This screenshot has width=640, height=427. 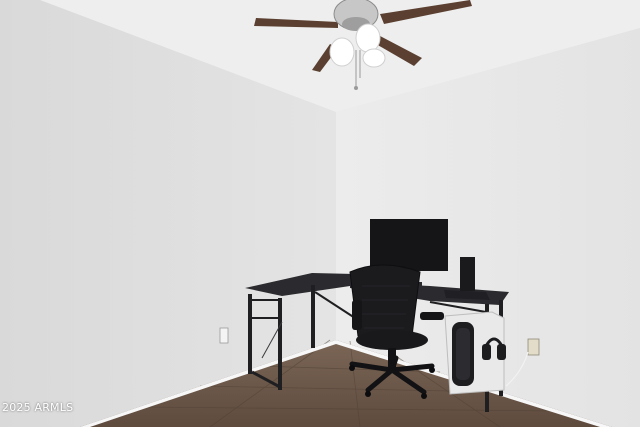 I want to click on wall-outlet-left, so click(x=224, y=335).